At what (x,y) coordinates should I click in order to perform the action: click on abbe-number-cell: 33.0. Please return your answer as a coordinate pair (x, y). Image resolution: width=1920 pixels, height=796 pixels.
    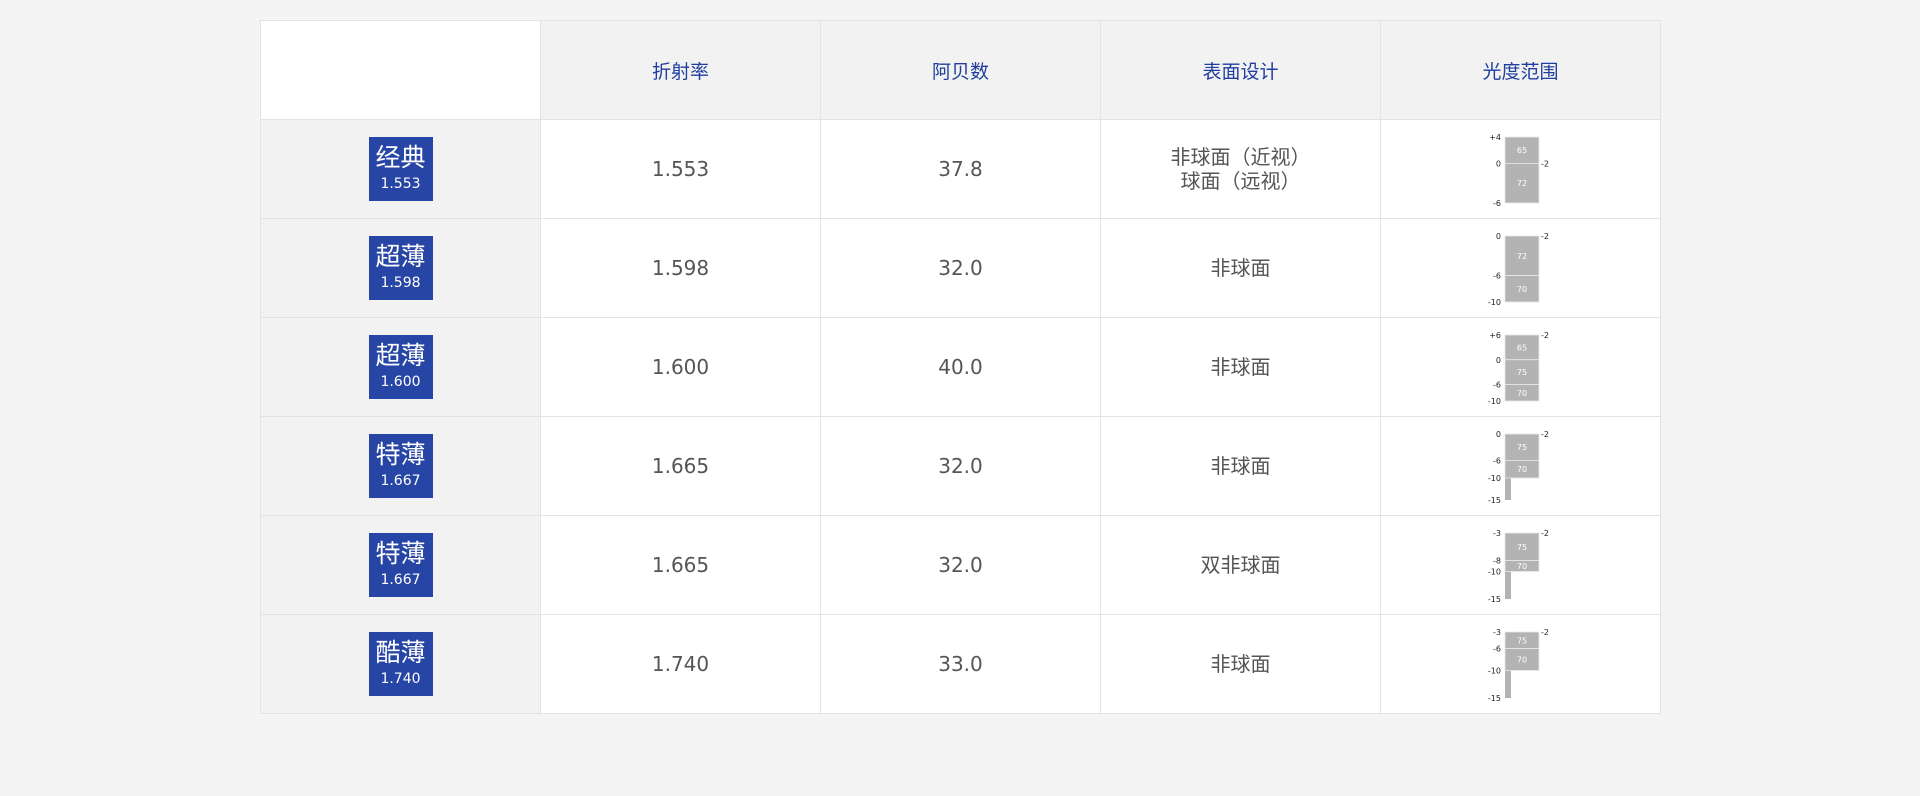
    Looking at the image, I should click on (960, 664).